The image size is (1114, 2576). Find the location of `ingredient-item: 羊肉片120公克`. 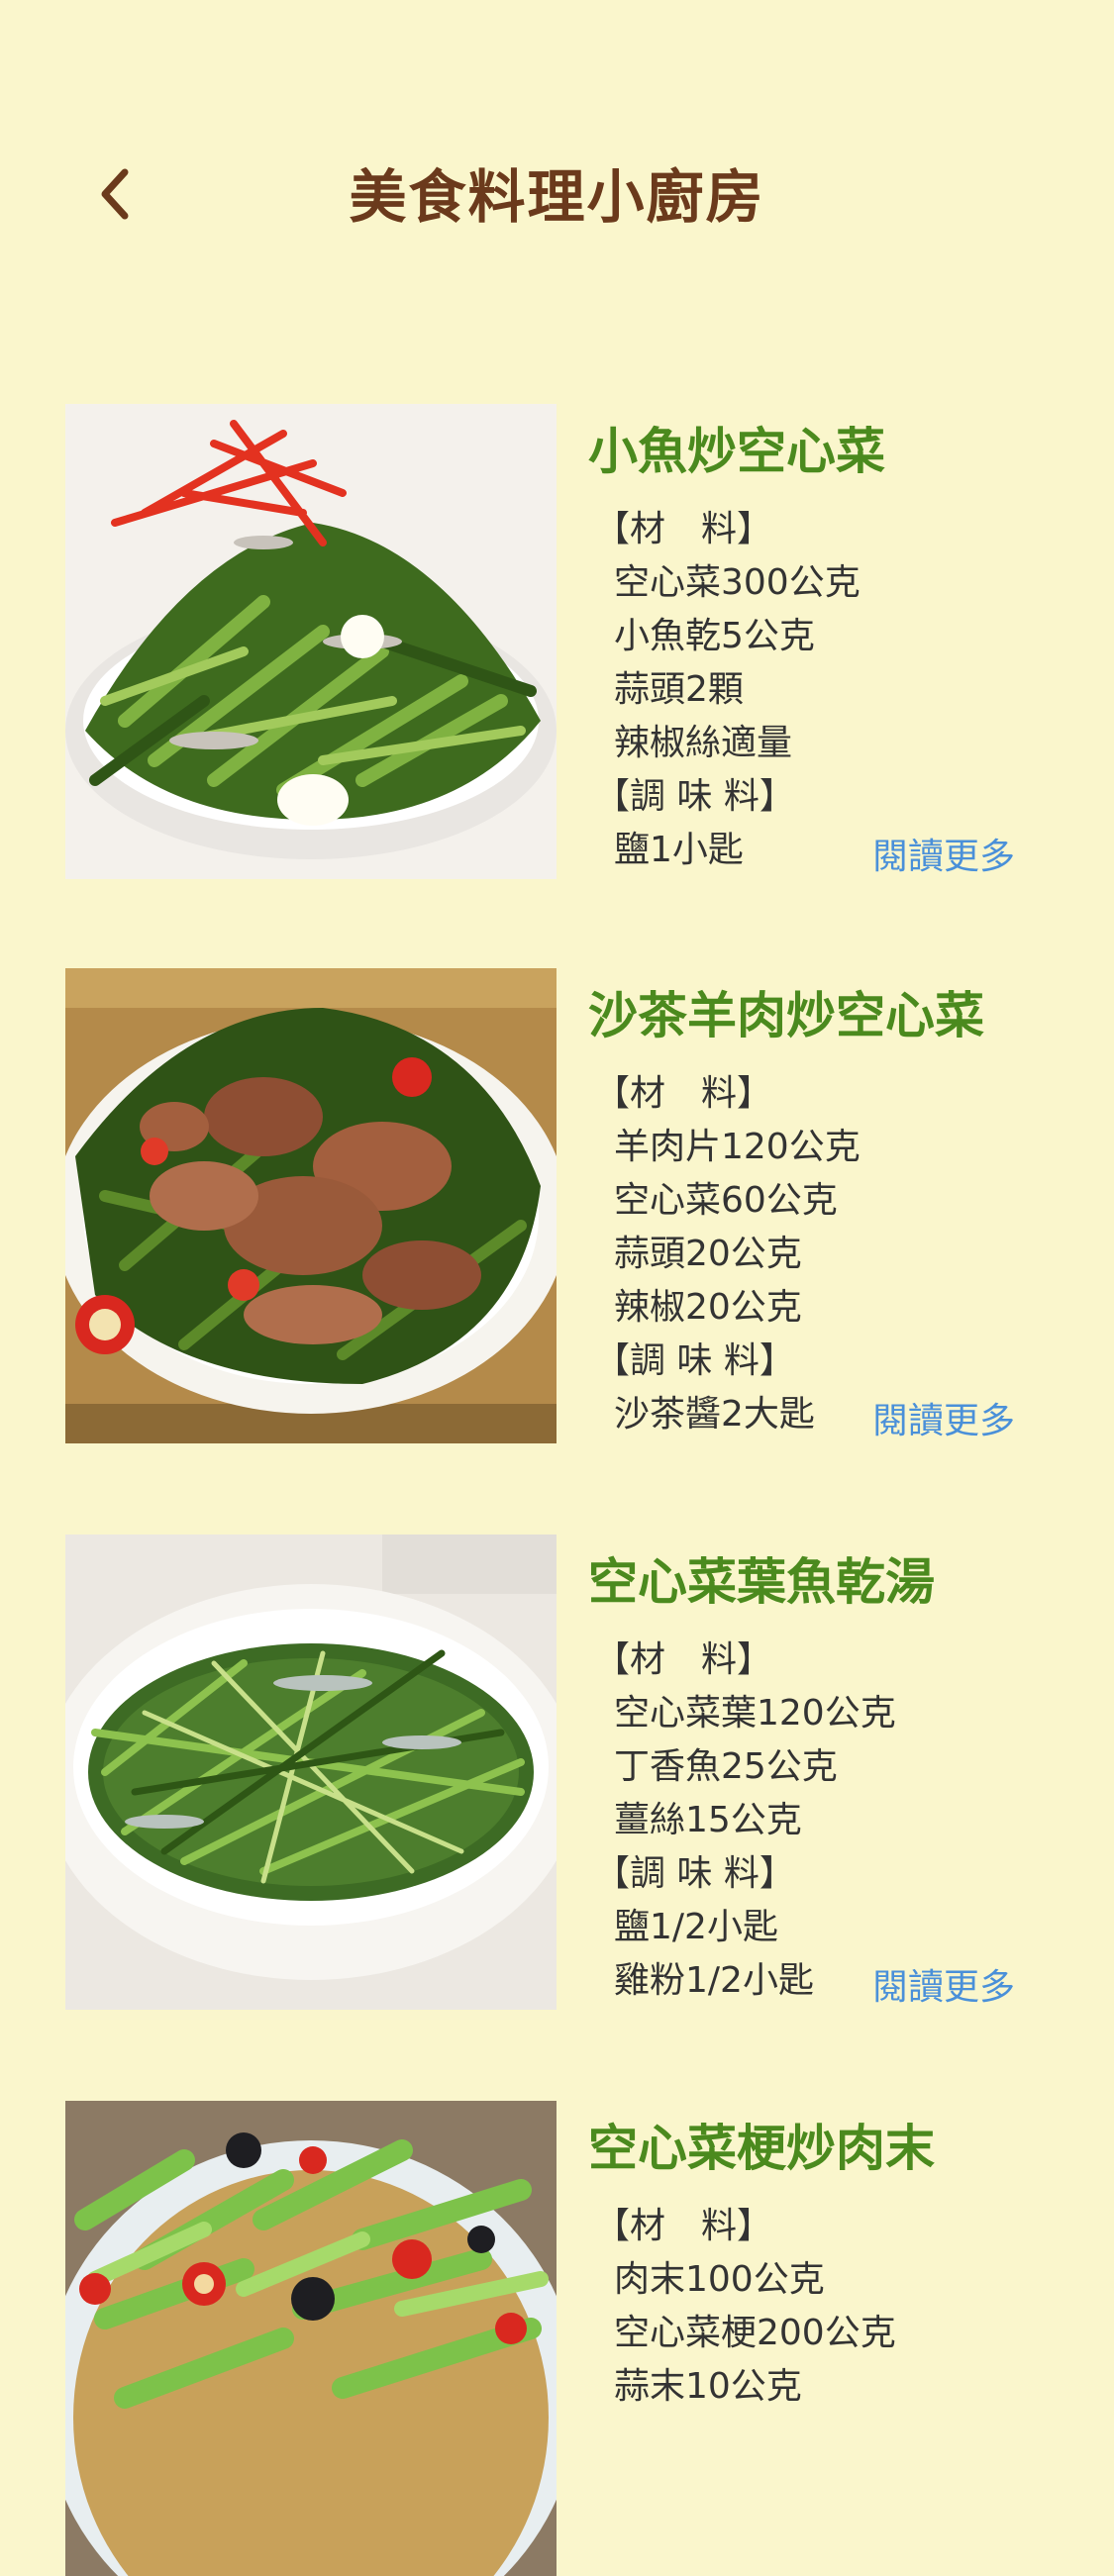

ingredient-item: 羊肉片120公克 is located at coordinates (737, 1147).